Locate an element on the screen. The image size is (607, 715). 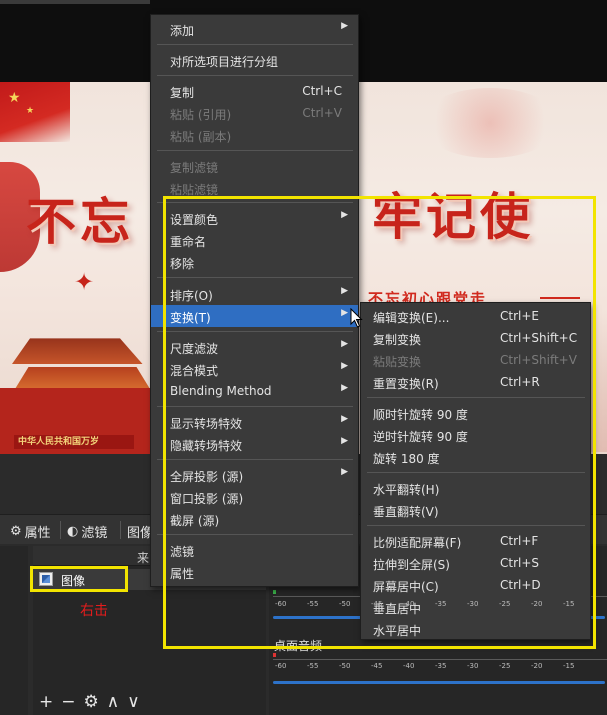
calligraphy-left: 不忘 is located at coordinates (80, 221).